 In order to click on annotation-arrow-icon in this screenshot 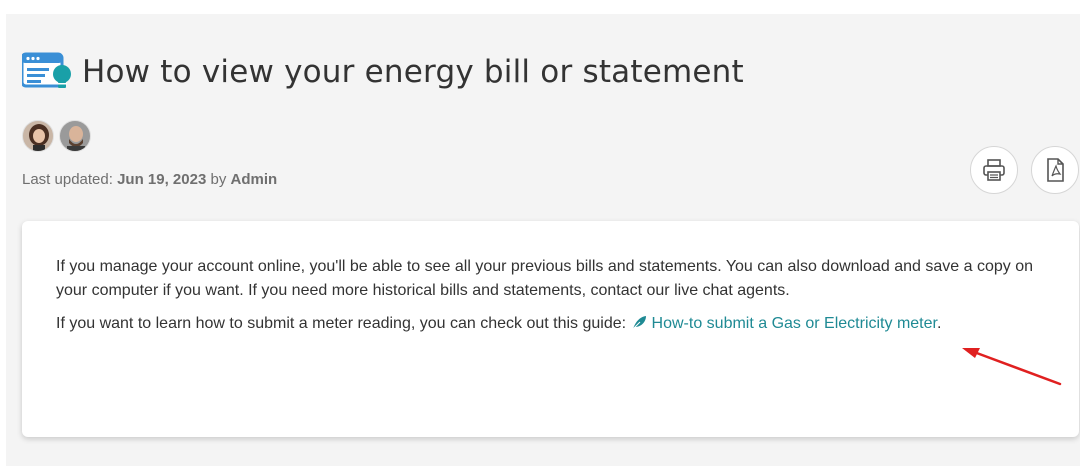, I will do `click(1012, 367)`.